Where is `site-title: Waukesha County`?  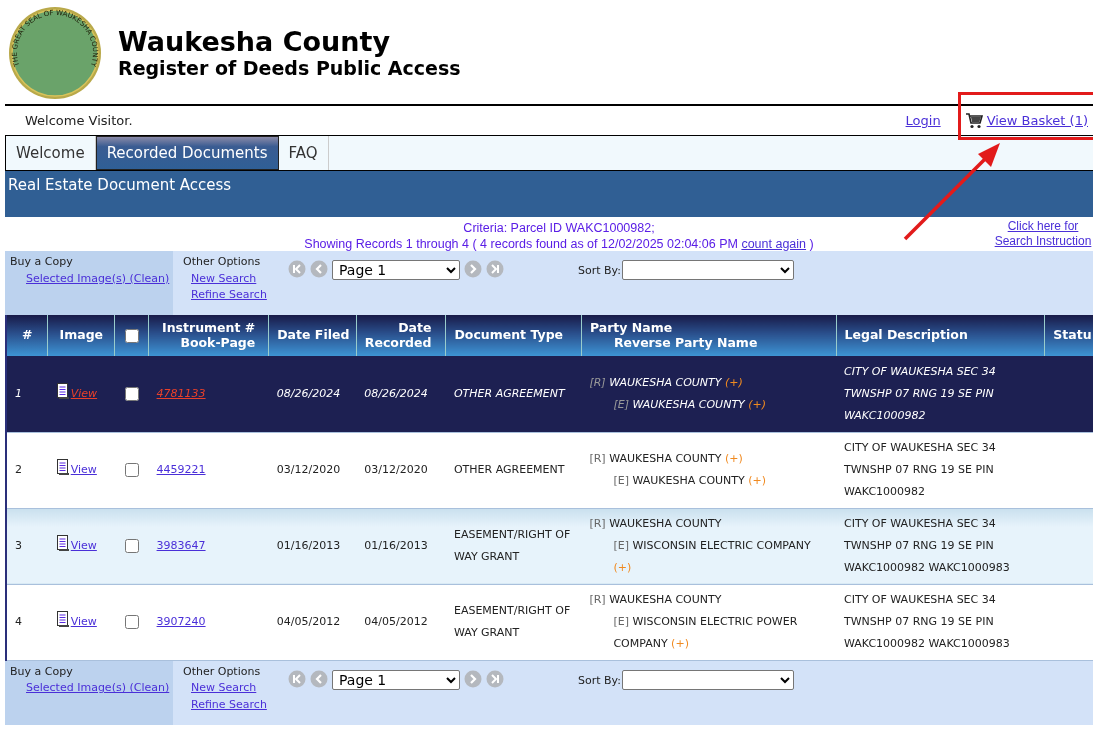 site-title: Waukesha County is located at coordinates (255, 42).